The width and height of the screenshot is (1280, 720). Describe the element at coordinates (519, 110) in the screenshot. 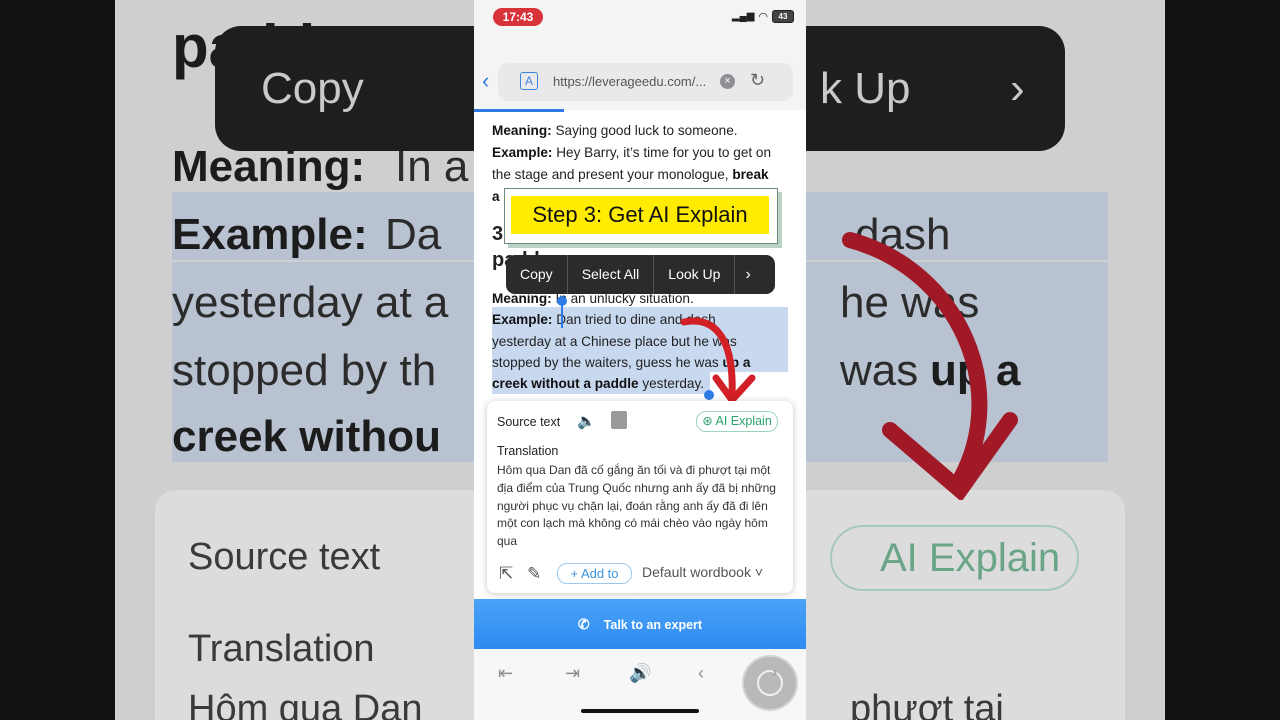

I see `page-load-progress` at that location.